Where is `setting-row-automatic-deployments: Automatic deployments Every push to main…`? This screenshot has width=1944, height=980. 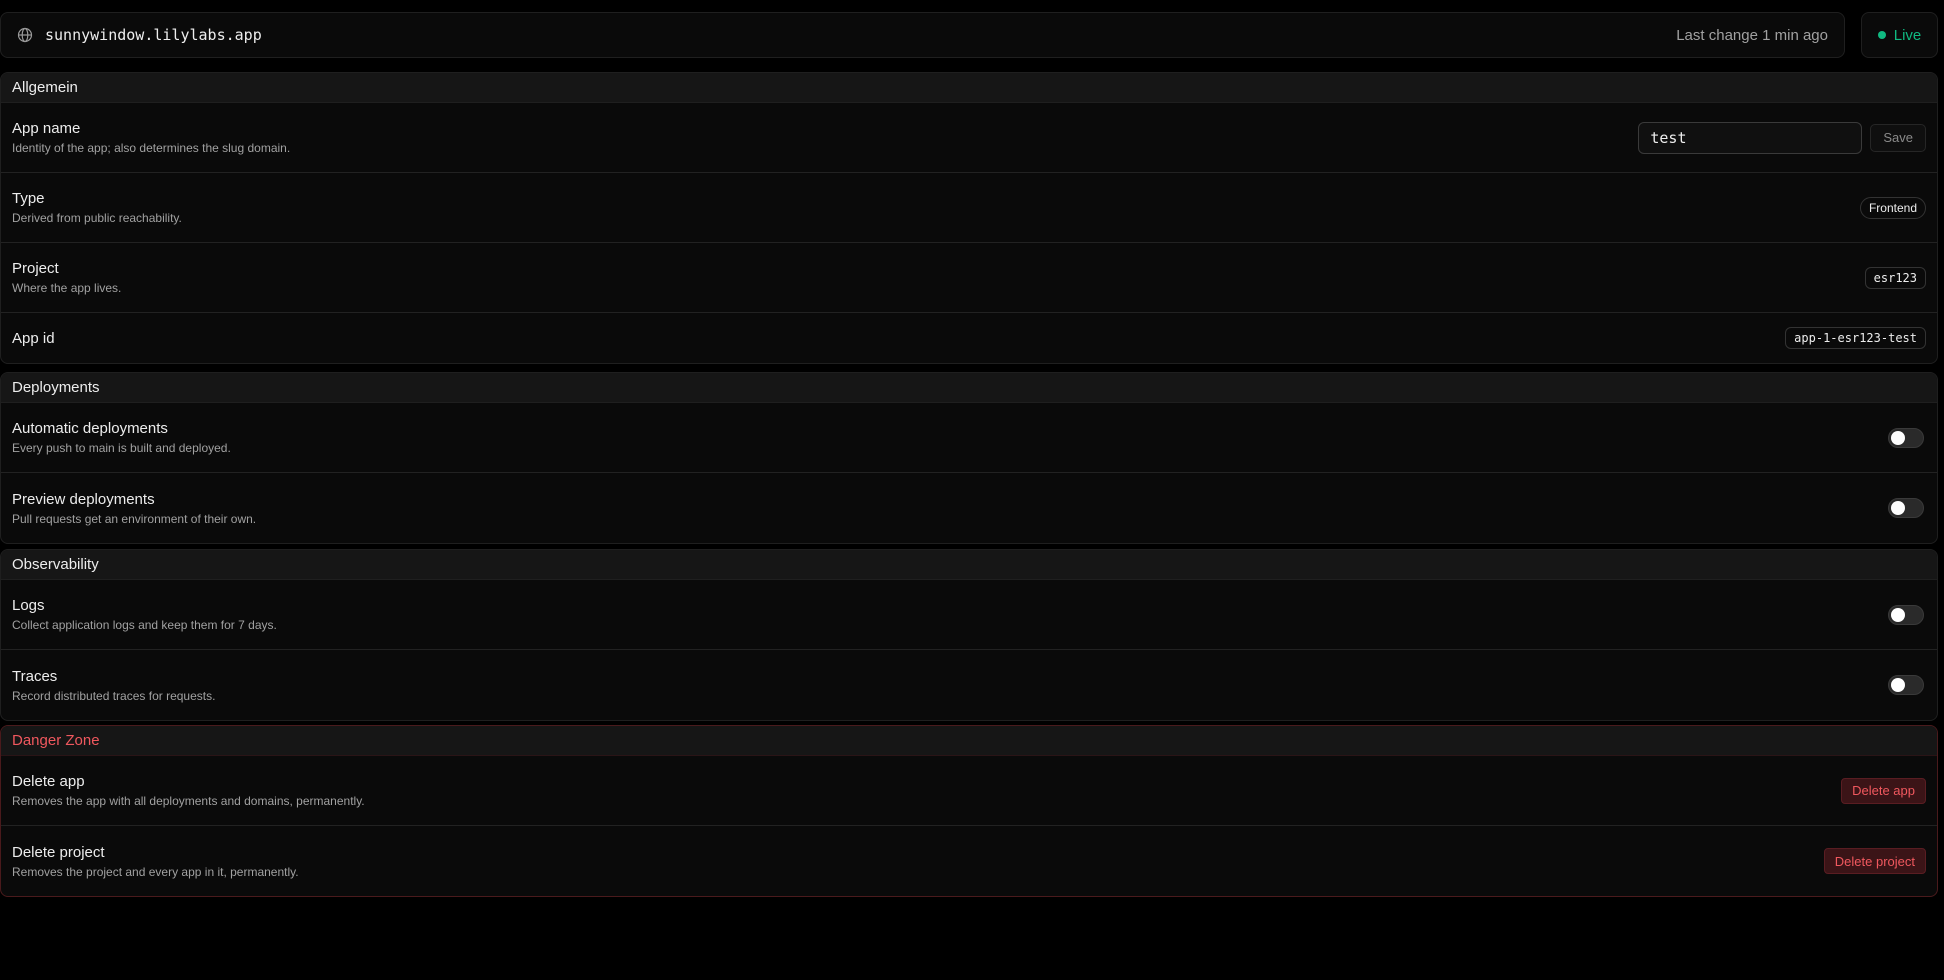 setting-row-automatic-deployments: Automatic deployments Every push to main… is located at coordinates (969, 438).